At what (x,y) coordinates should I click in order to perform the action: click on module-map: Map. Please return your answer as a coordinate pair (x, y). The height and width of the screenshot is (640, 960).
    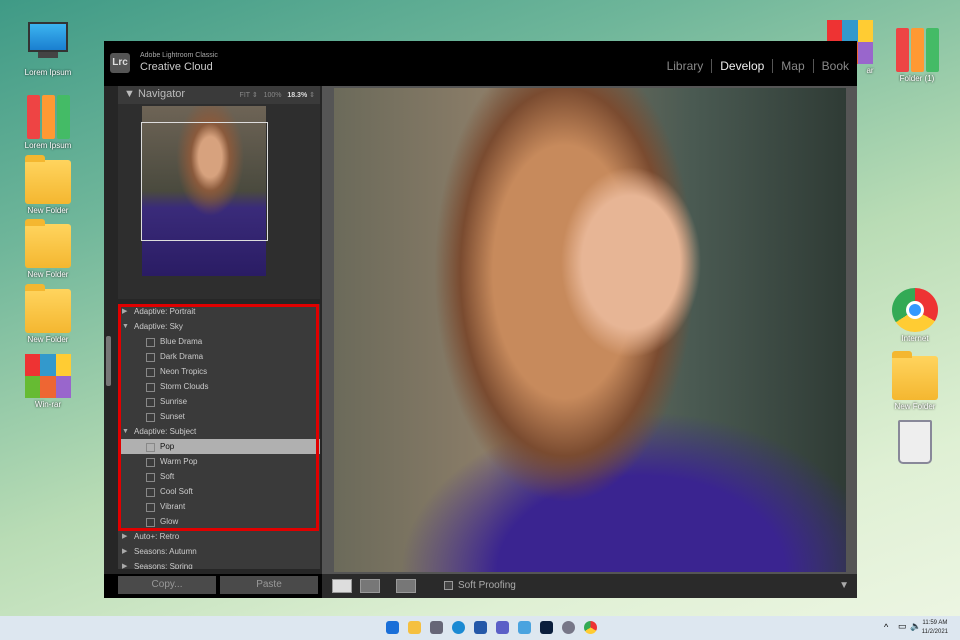
    Looking at the image, I should click on (793, 66).